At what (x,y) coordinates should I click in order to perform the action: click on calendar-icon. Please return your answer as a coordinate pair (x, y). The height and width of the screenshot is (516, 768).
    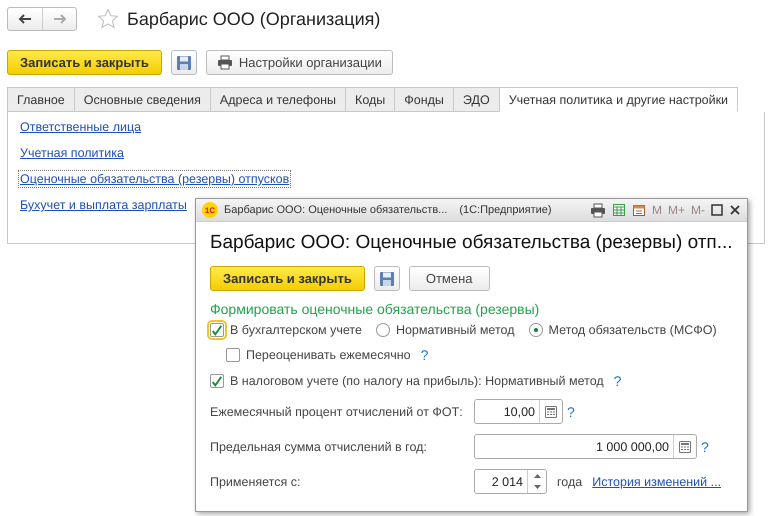
    Looking at the image, I should click on (639, 210).